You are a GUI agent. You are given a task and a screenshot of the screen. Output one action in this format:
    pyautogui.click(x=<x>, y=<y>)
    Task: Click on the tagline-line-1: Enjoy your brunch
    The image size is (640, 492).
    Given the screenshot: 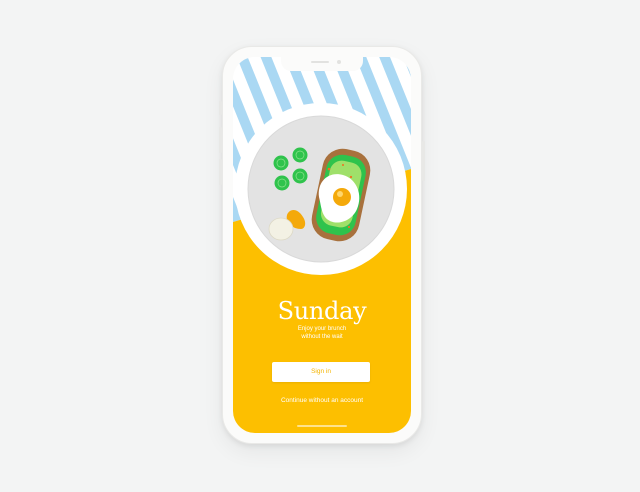 What is the action you would take?
    pyautogui.click(x=322, y=329)
    